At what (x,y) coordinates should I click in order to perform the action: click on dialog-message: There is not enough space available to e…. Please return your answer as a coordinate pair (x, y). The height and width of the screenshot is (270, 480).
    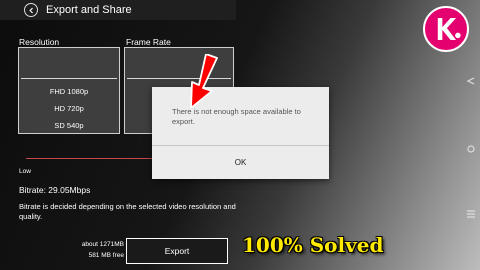
    Looking at the image, I should click on (236, 116).